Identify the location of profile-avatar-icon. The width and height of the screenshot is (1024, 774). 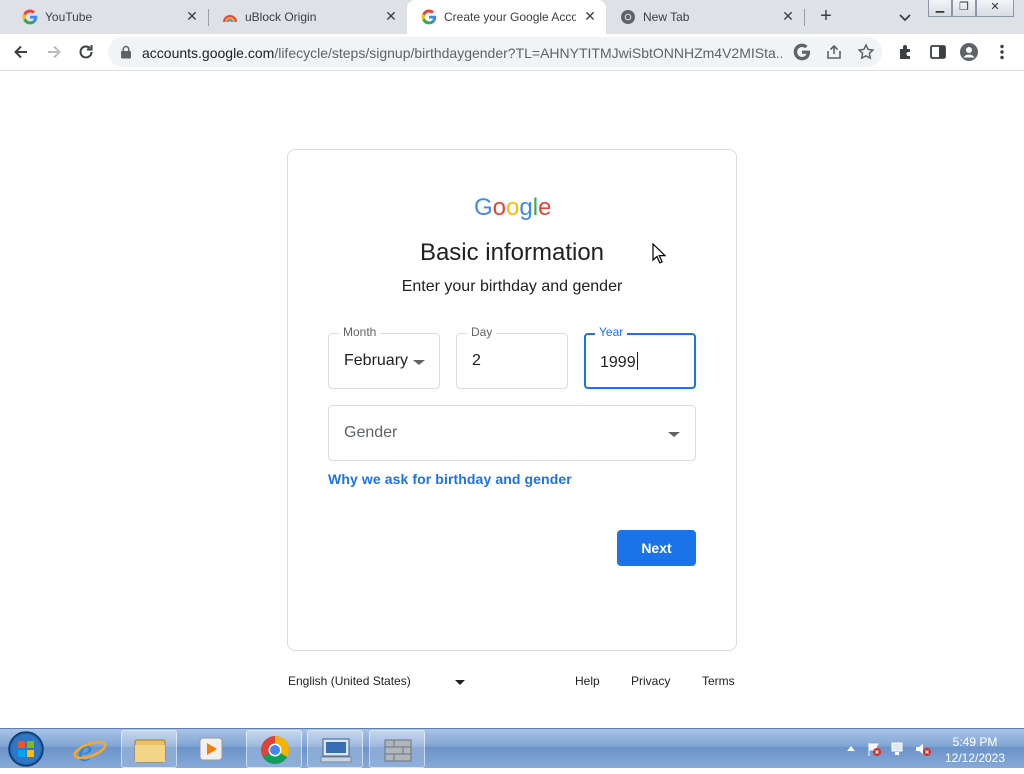
(969, 52).